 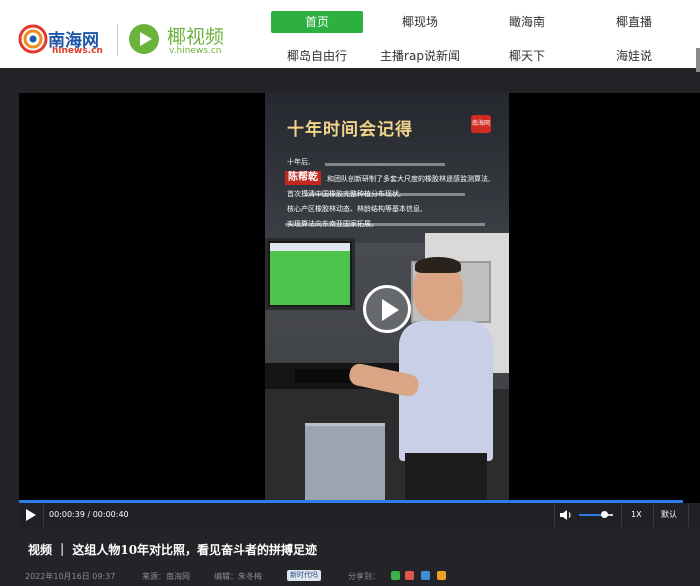 What do you see at coordinates (317, 22) in the screenshot?
I see `nav-item-home: 首页` at bounding box center [317, 22].